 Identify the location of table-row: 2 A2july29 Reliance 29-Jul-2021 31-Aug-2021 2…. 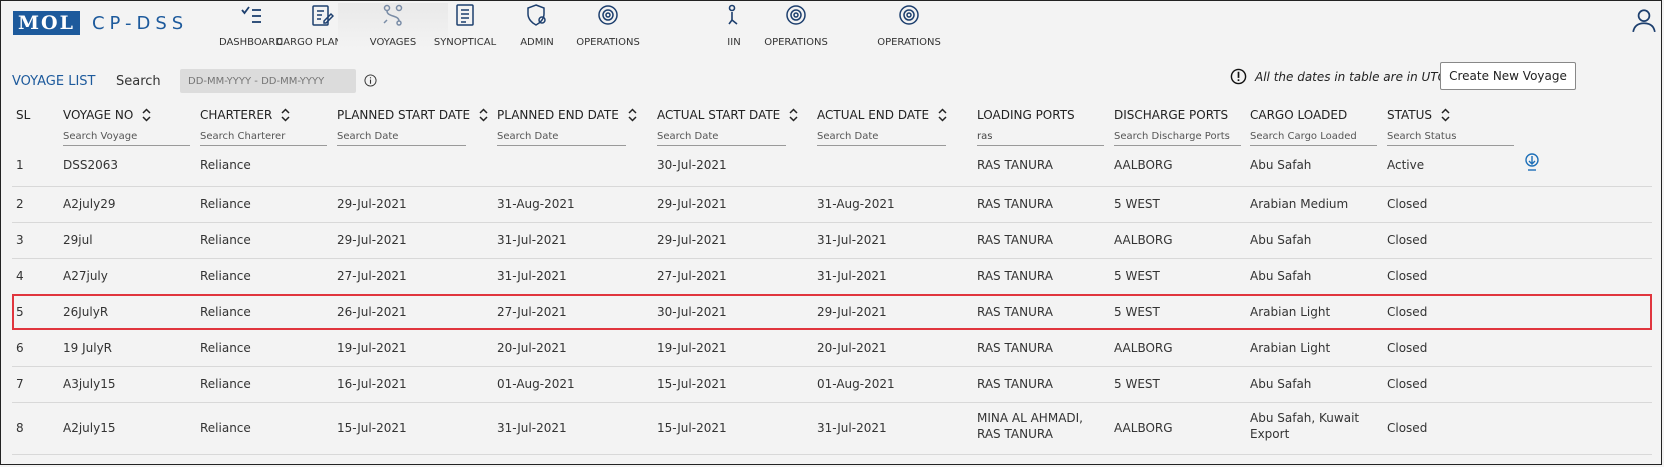
(832, 204).